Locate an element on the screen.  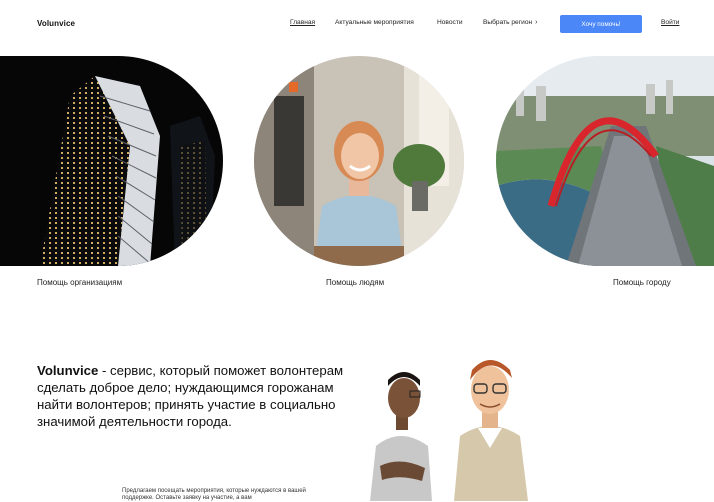
chevron-right-icon: › is located at coordinates (536, 22).